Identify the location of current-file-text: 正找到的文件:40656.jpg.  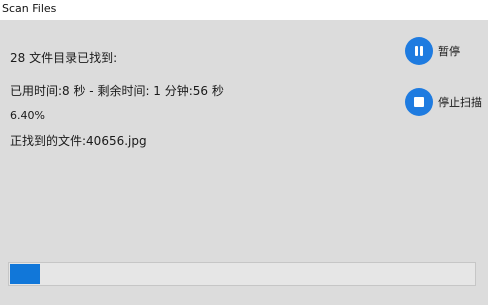
(78, 141).